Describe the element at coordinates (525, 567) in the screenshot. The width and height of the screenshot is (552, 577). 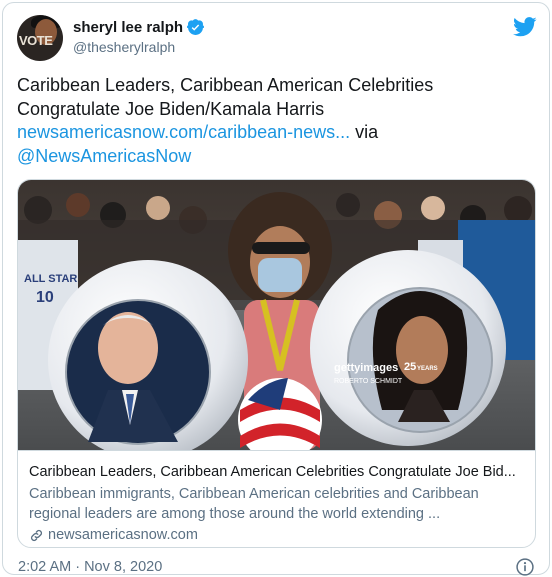
I see `info-icon` at that location.